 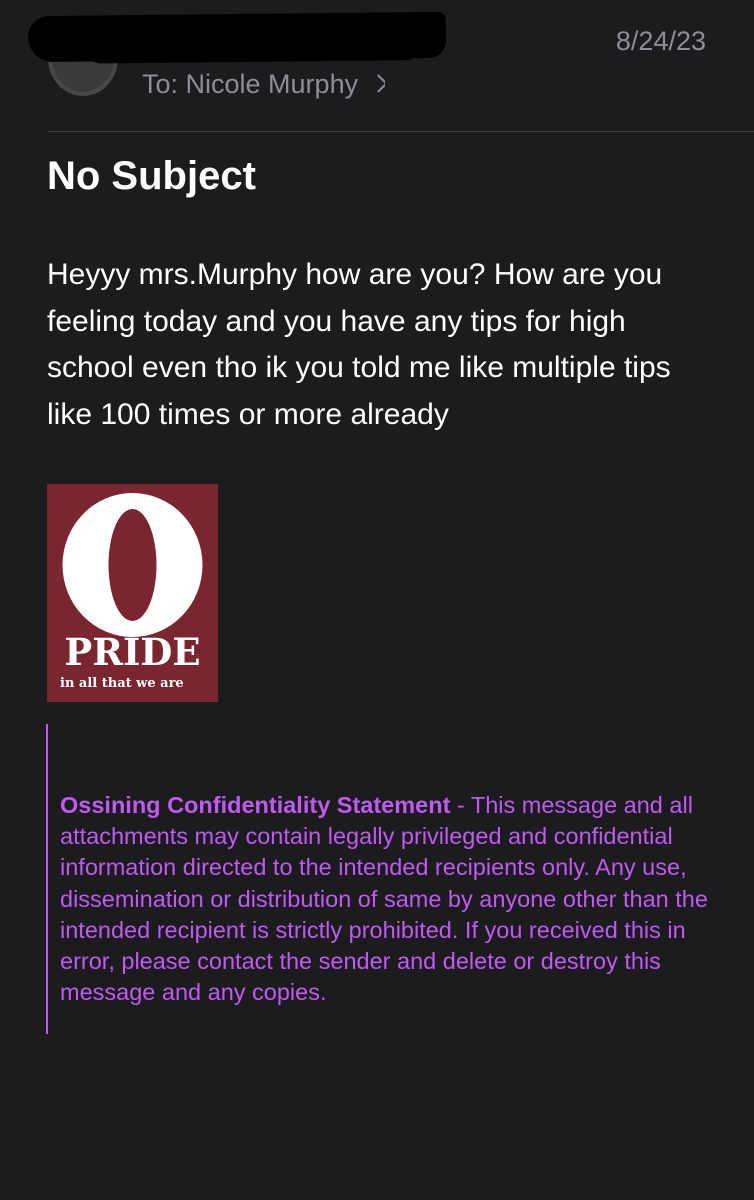 What do you see at coordinates (400, 131) in the screenshot?
I see `header-divider` at bounding box center [400, 131].